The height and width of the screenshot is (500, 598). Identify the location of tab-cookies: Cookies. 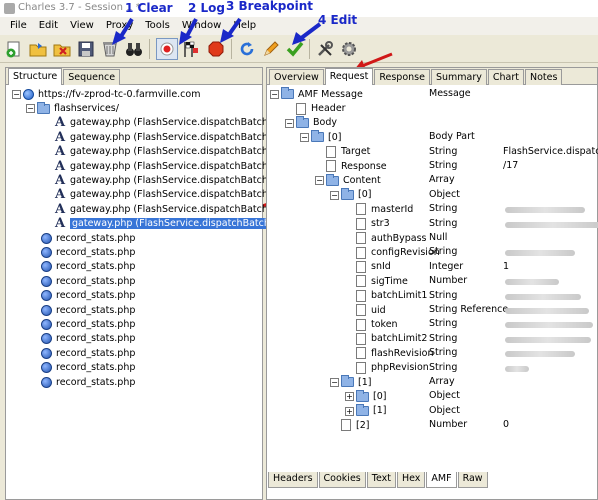
(342, 480).